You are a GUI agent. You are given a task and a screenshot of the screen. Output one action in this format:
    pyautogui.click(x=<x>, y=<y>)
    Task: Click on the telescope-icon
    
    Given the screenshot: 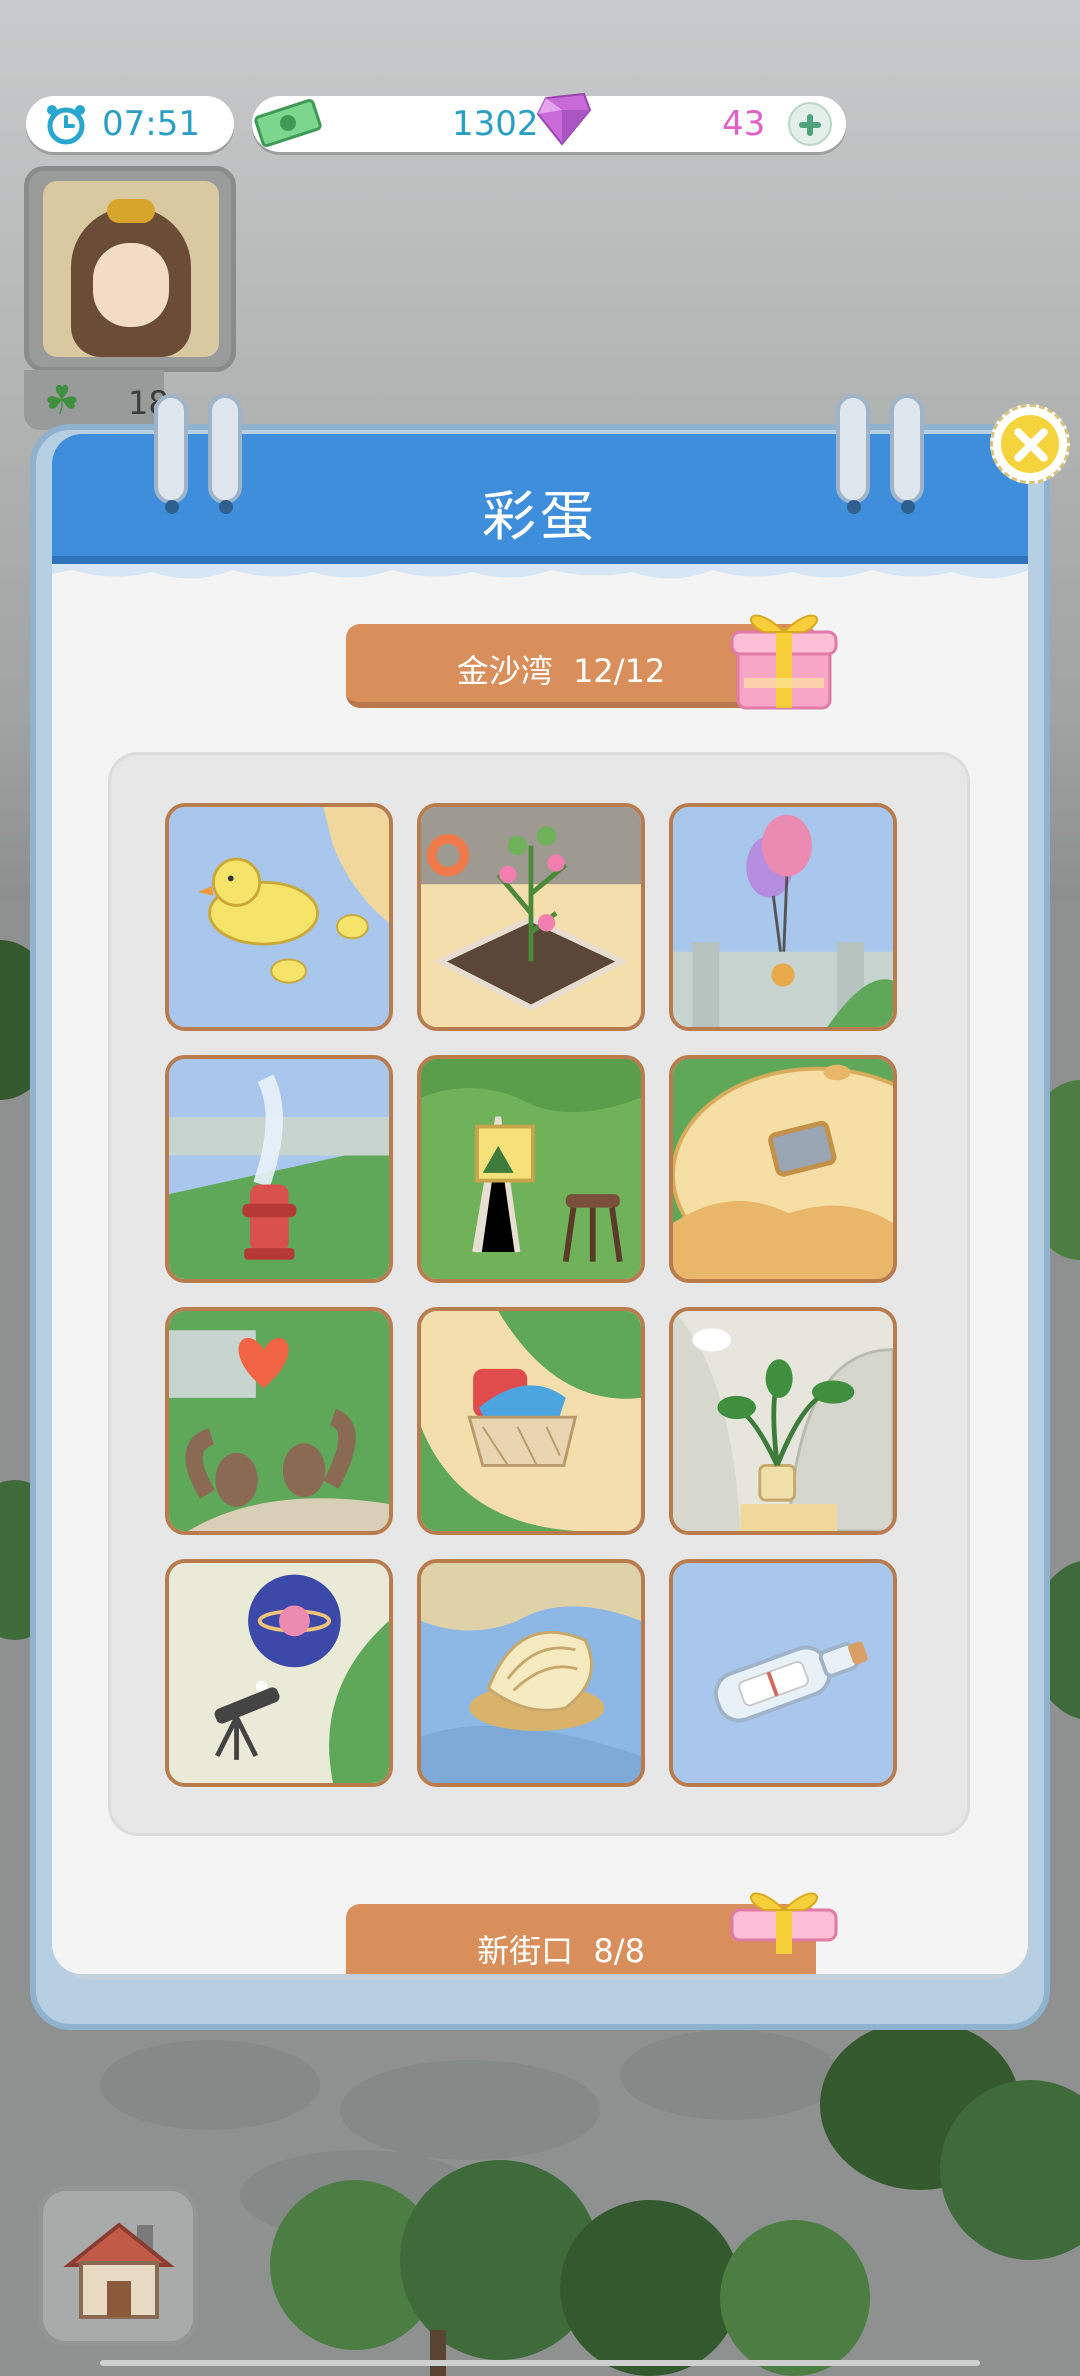 What is the action you would take?
    pyautogui.click(x=279, y=1673)
    